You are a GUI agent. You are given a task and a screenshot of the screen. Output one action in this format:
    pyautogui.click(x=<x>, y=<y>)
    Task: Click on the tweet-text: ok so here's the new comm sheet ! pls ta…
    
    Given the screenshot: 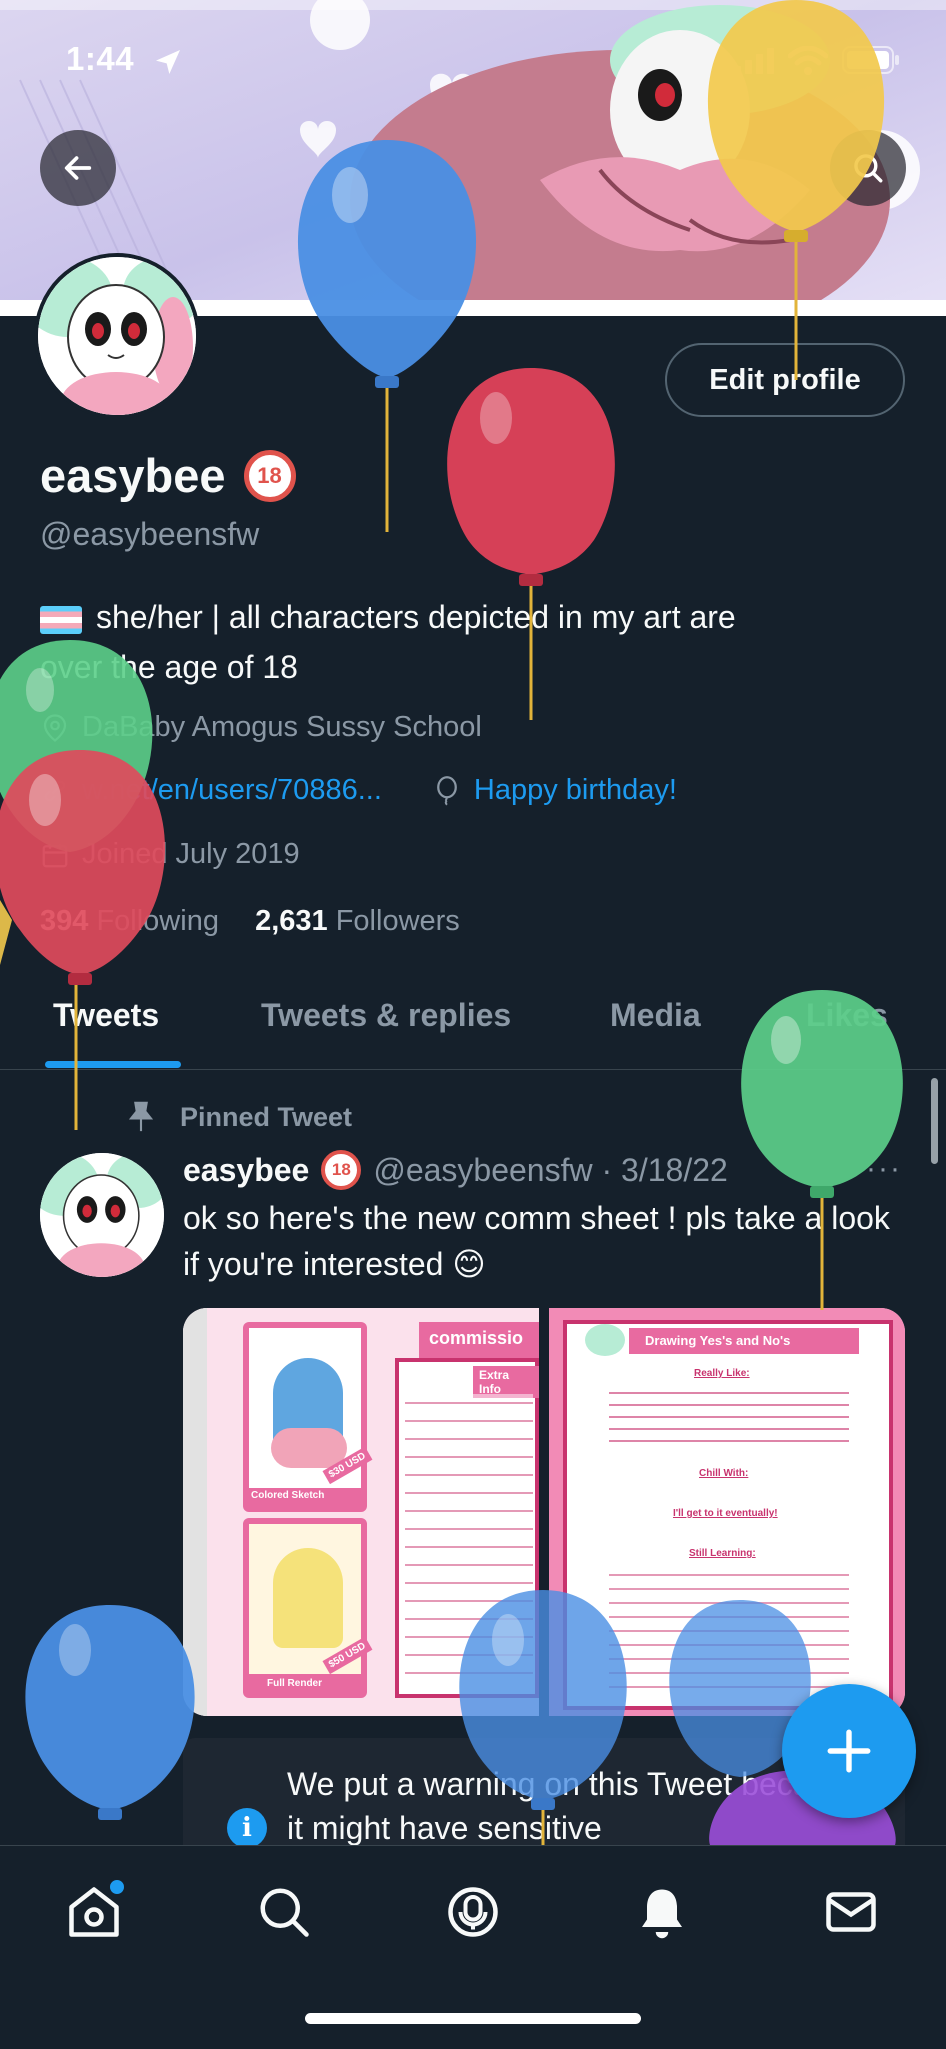 What is the action you would take?
    pyautogui.click(x=536, y=1241)
    